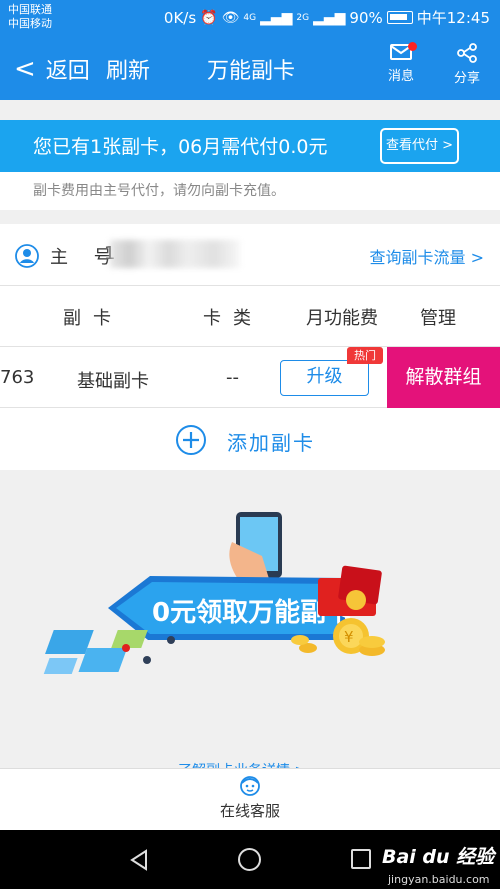  I want to click on add-sub-card-label: 添加副卡, so click(271, 443).